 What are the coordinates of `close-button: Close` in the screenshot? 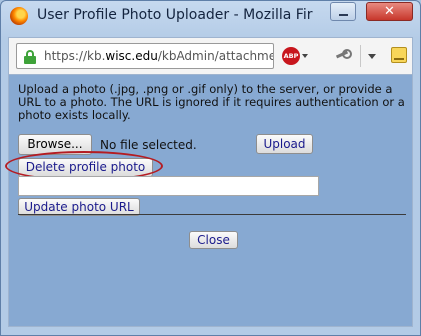 It's located at (213, 240).